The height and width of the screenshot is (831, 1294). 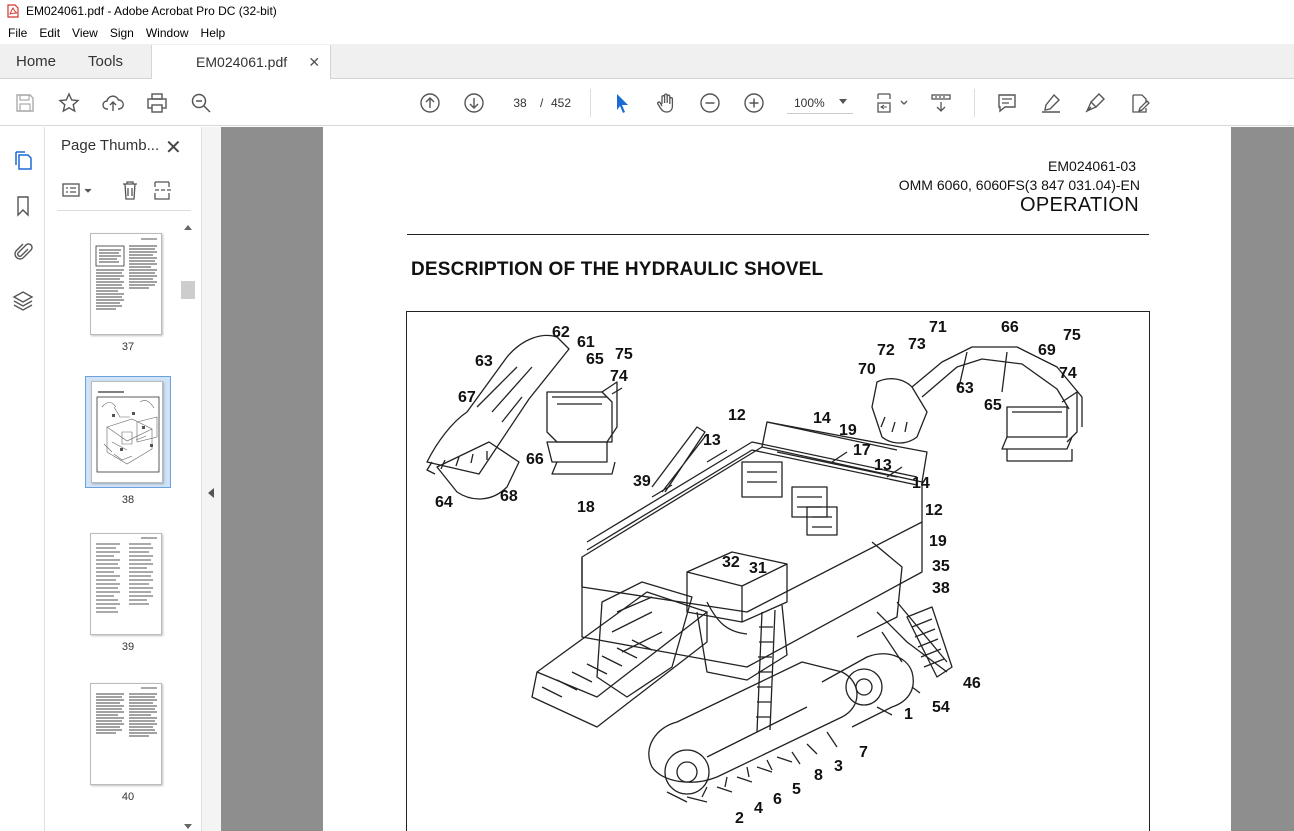 What do you see at coordinates (1047, 350) in the screenshot?
I see `callout-69: 69` at bounding box center [1047, 350].